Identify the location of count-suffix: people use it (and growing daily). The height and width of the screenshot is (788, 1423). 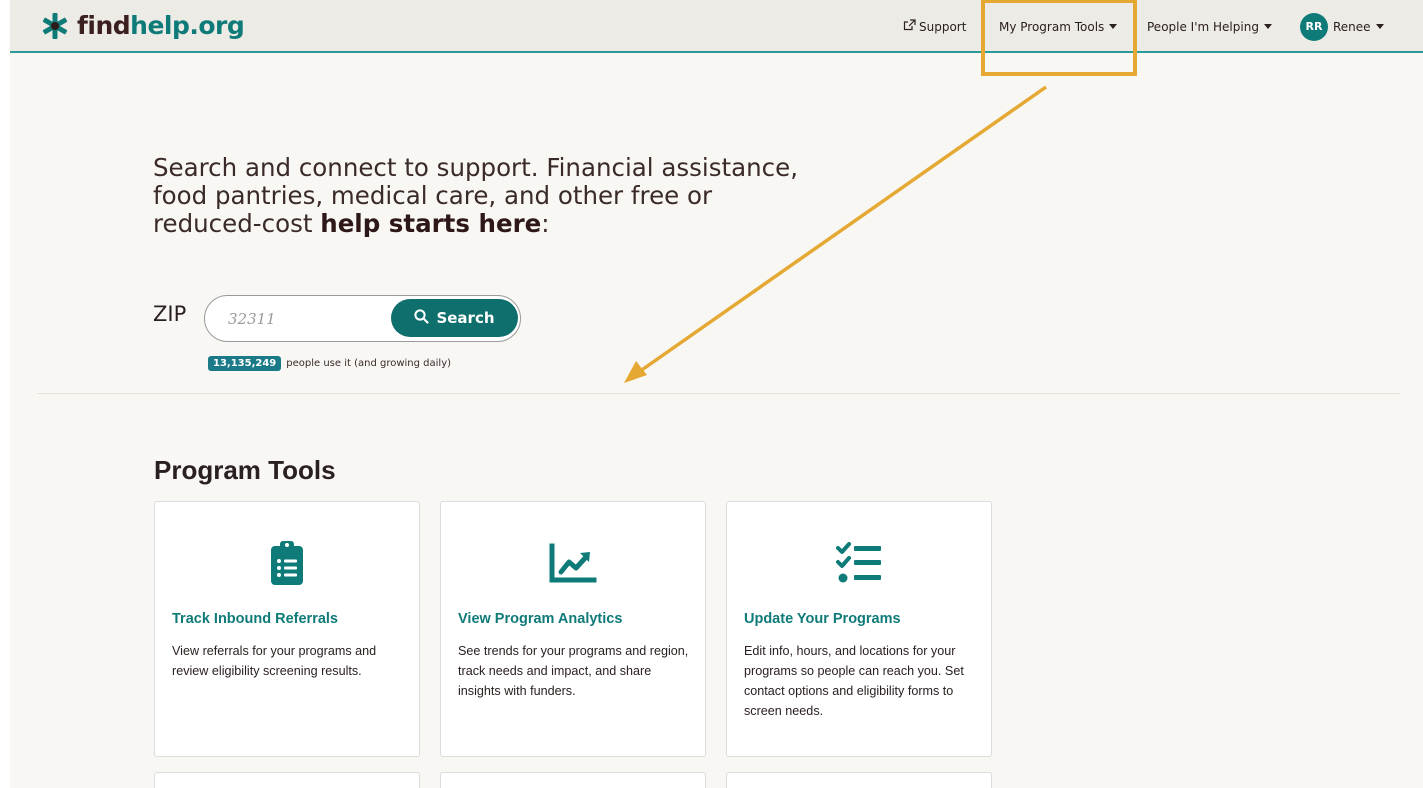
(369, 363).